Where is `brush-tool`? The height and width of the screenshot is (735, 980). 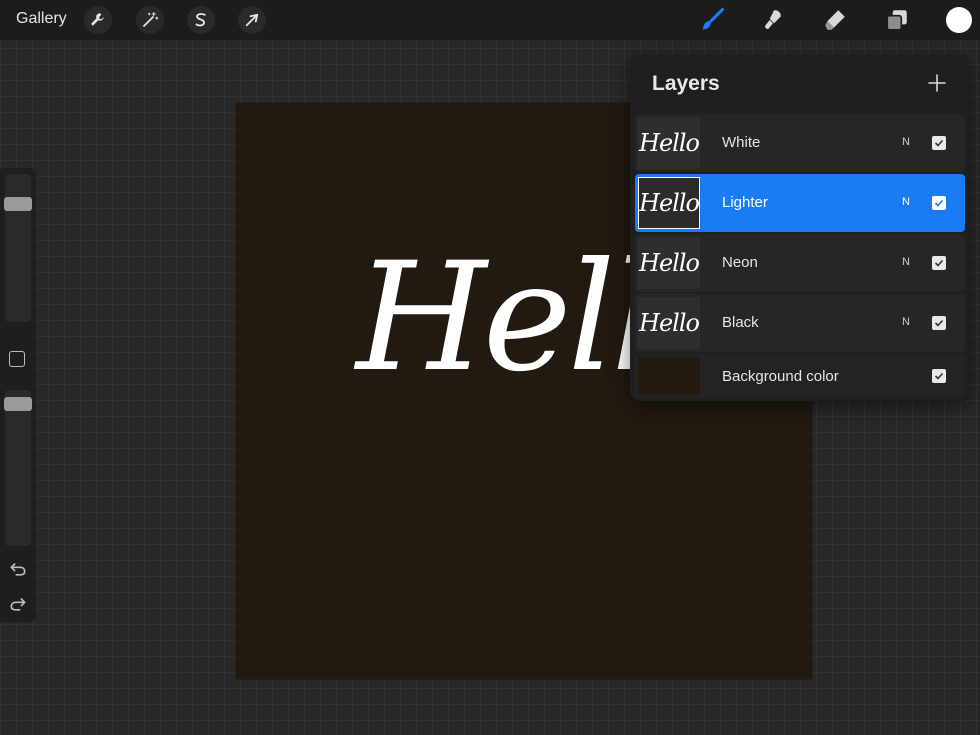 brush-tool is located at coordinates (712, 20).